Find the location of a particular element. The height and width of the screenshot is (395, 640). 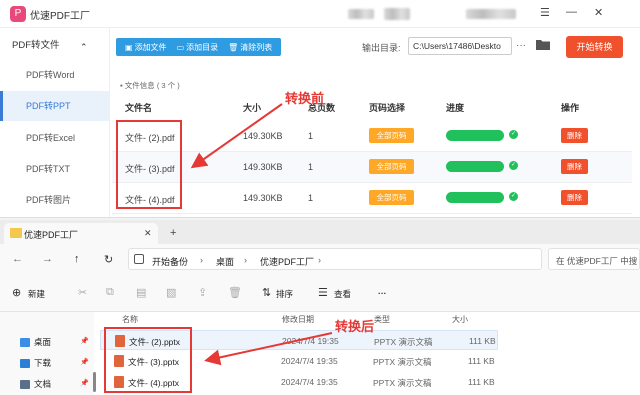

more-options-button: ··· is located at coordinates (521, 45).